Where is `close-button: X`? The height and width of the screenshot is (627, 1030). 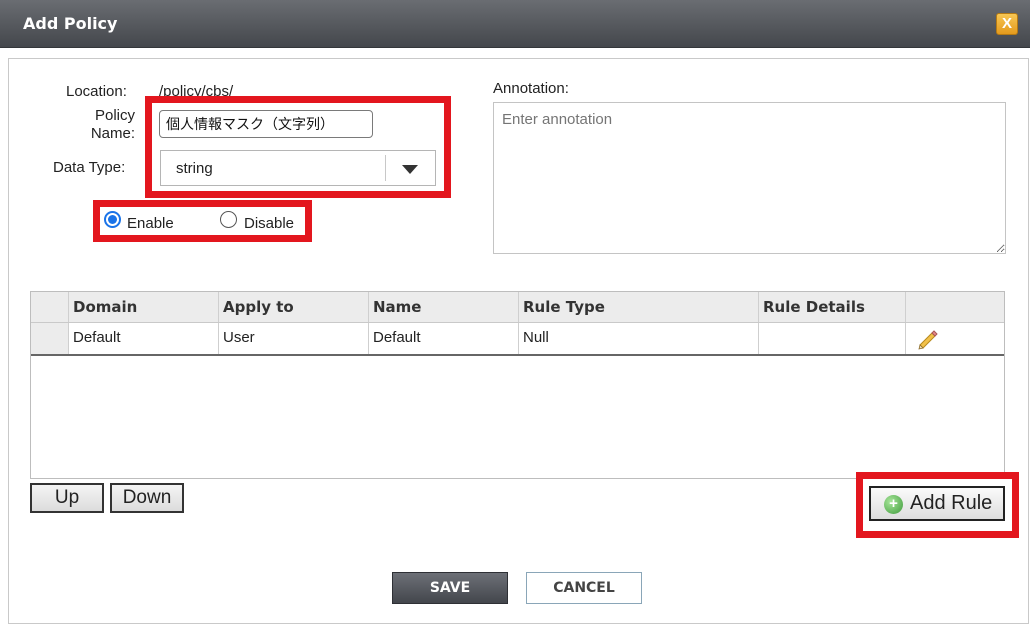 close-button: X is located at coordinates (1007, 24).